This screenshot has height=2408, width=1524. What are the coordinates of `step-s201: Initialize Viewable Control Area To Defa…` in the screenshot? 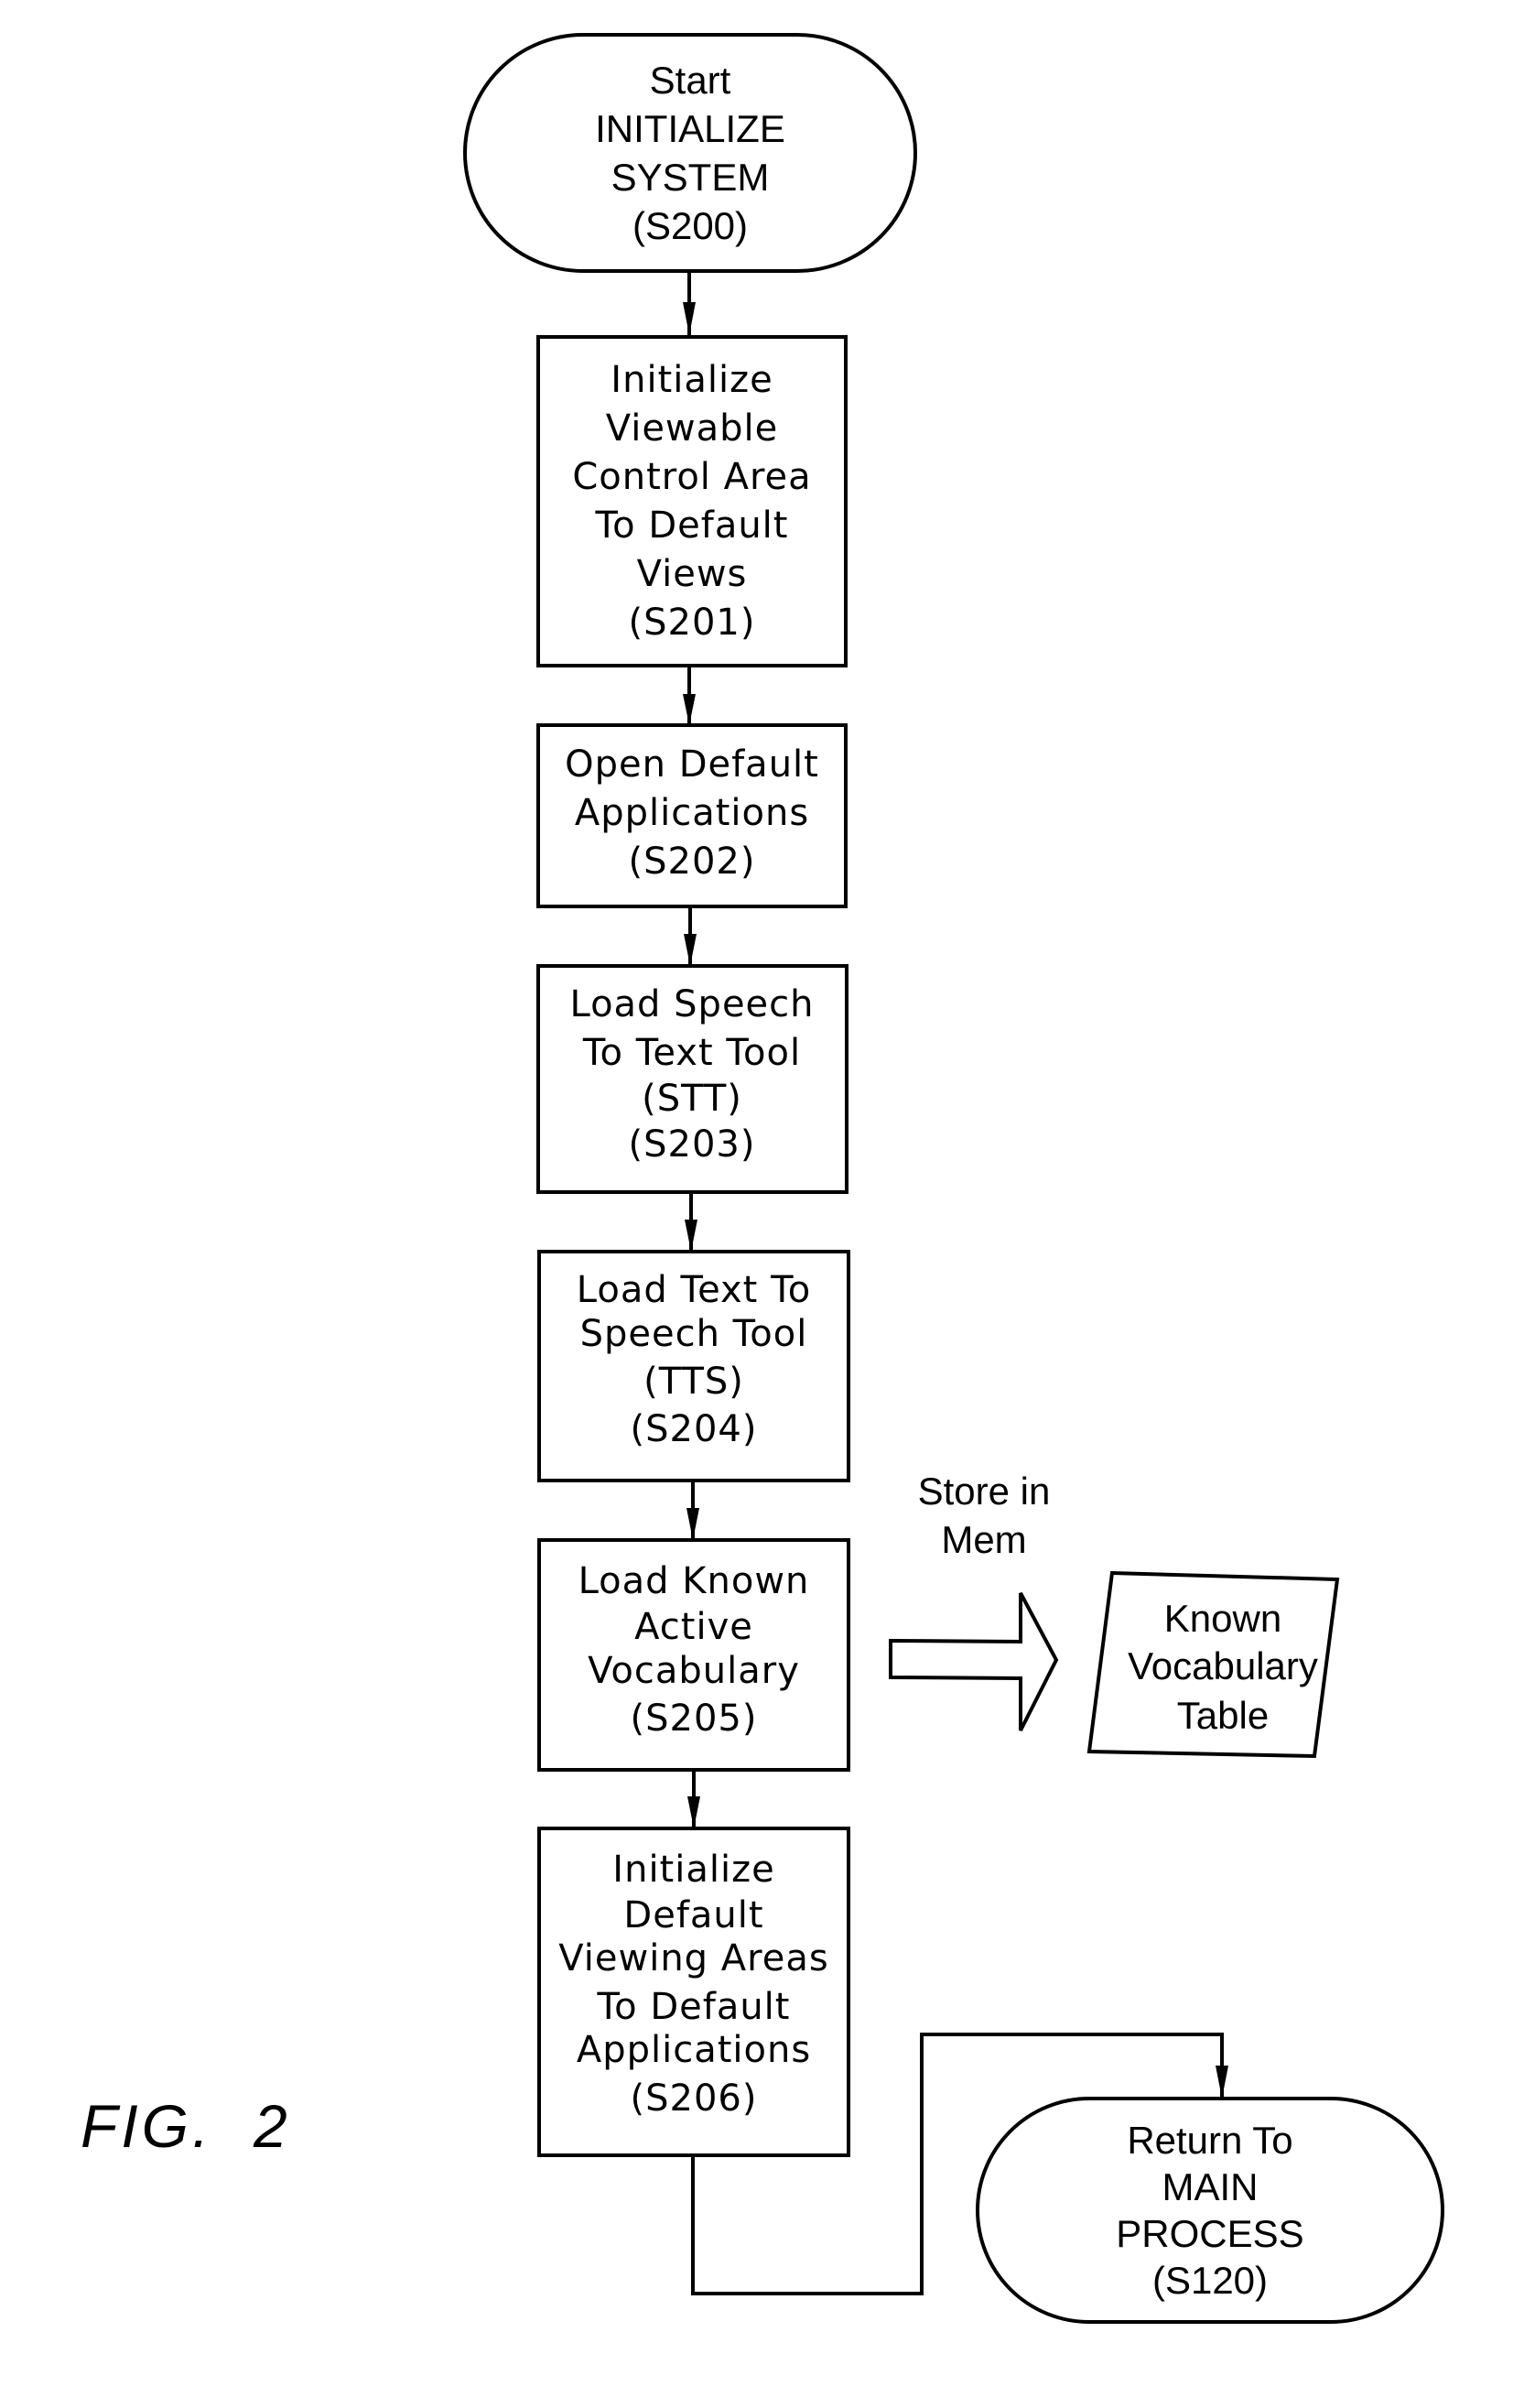 It's located at (692, 501).